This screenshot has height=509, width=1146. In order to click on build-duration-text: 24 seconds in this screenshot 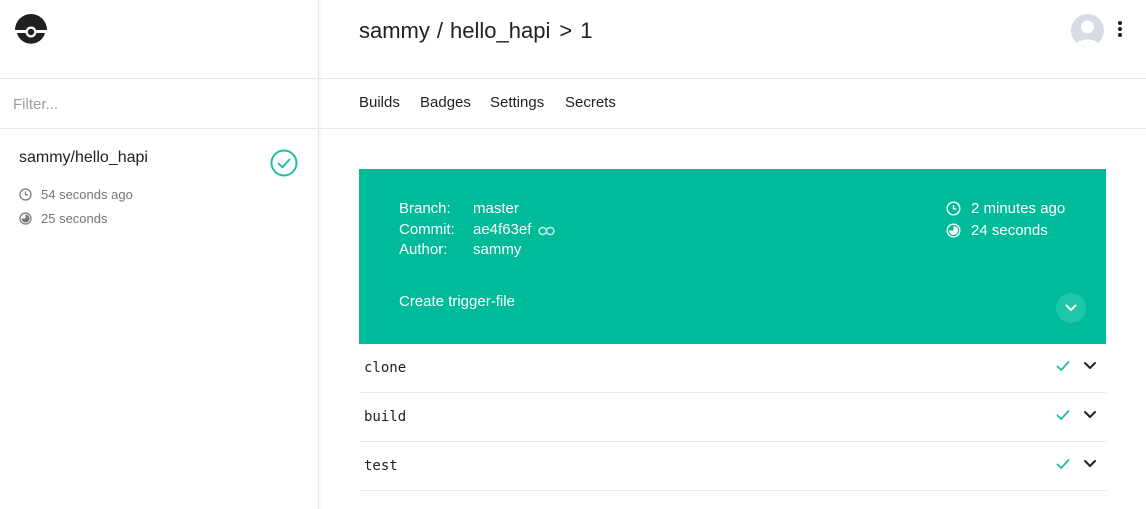, I will do `click(1009, 230)`.